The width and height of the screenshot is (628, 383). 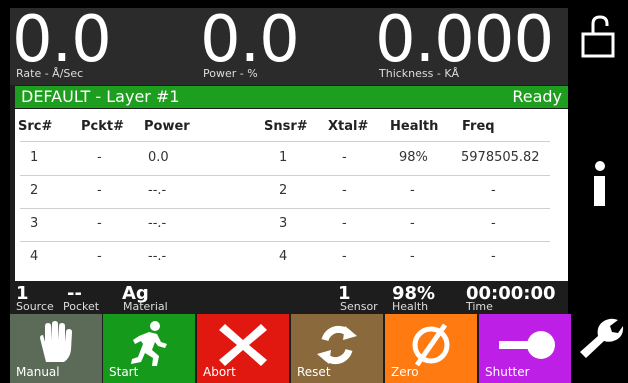 I want to click on abort-button: Abort, so click(x=243, y=348).